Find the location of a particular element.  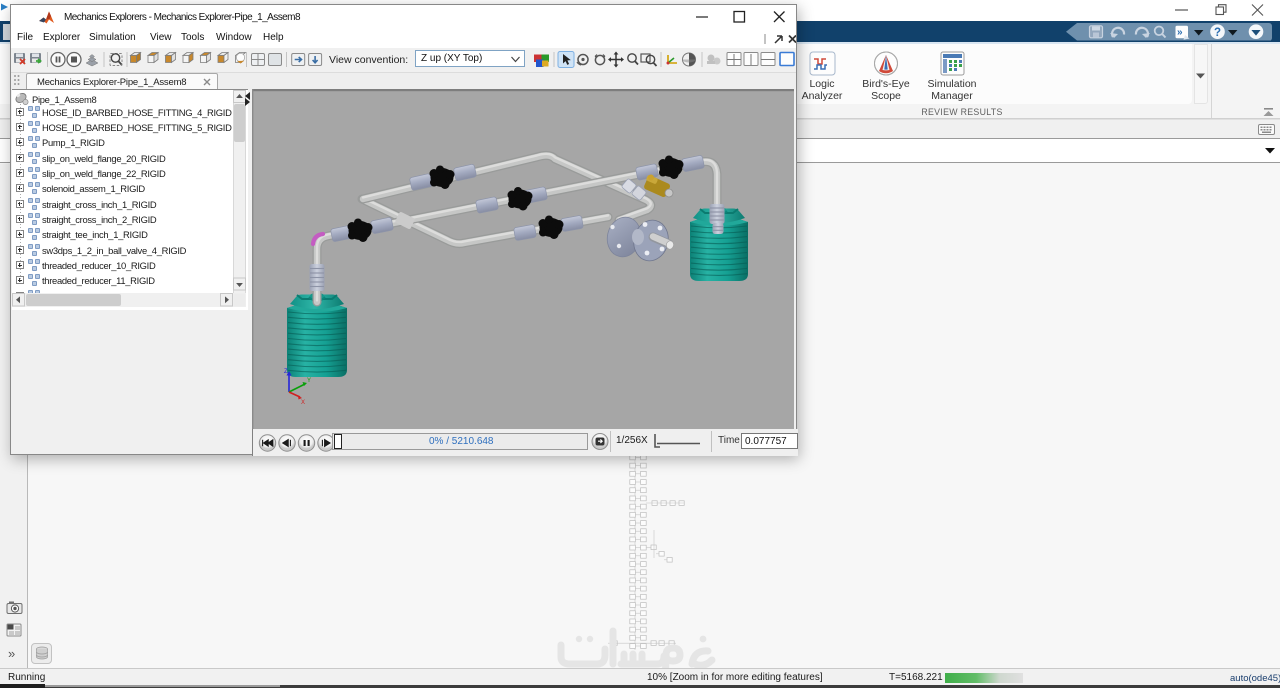

svg-text: X is located at coordinates (303, 403).